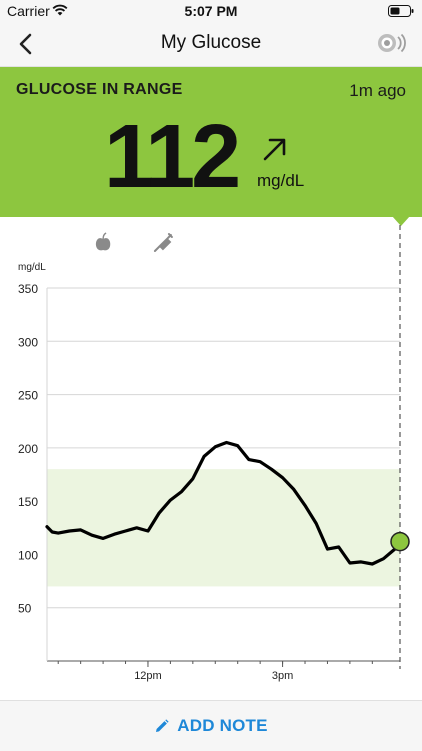 Image resolution: width=422 pixels, height=751 pixels. I want to click on y-tick-label: 100, so click(28, 555).